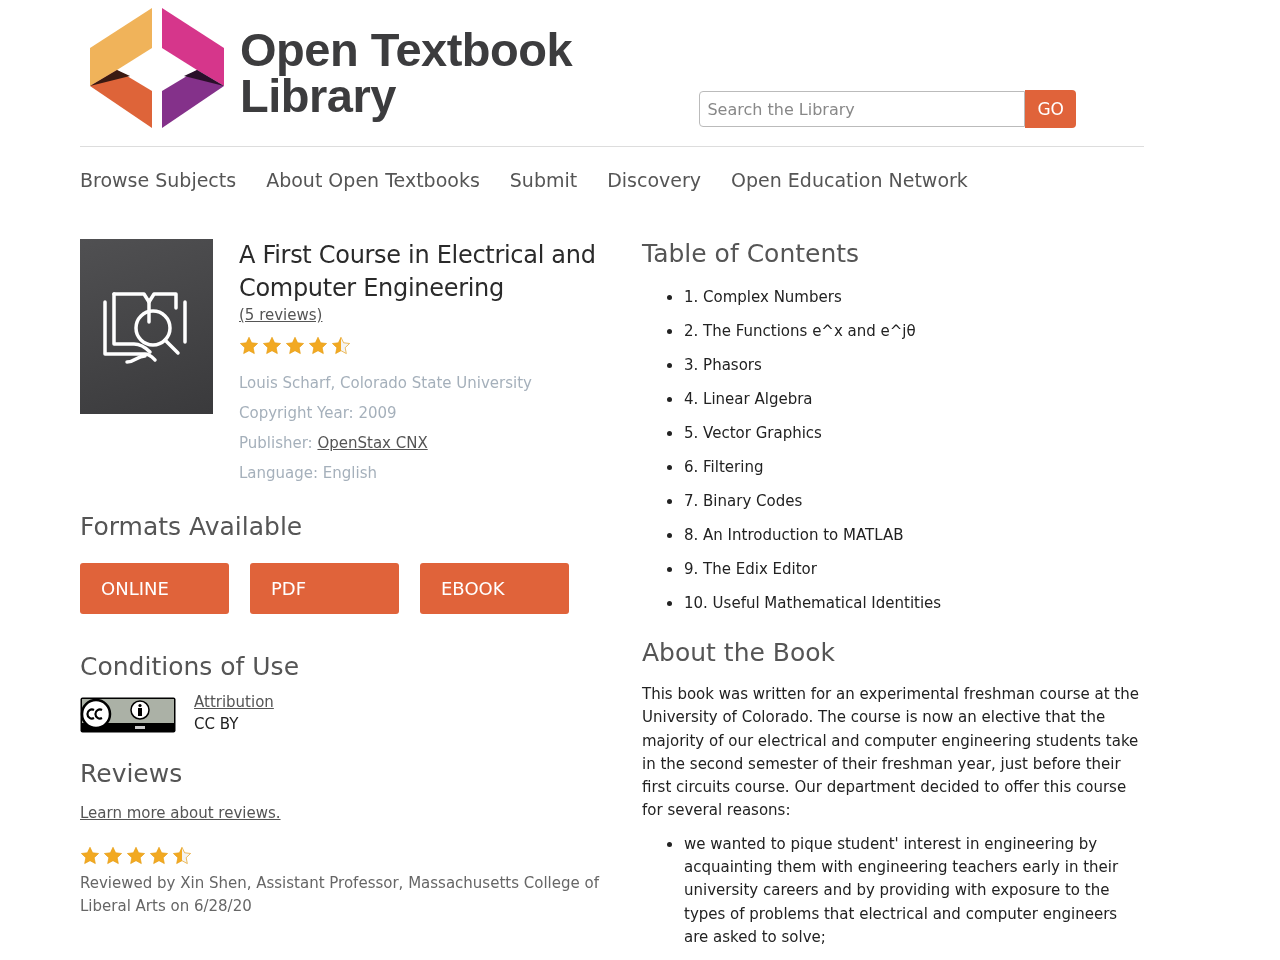 This screenshot has width=1280, height=960. I want to click on publisher-link: OpenStax CNX, so click(372, 443).